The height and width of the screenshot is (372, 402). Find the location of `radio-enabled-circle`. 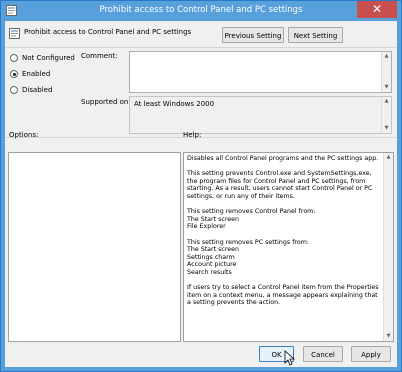

radio-enabled-circle is located at coordinates (14, 74).